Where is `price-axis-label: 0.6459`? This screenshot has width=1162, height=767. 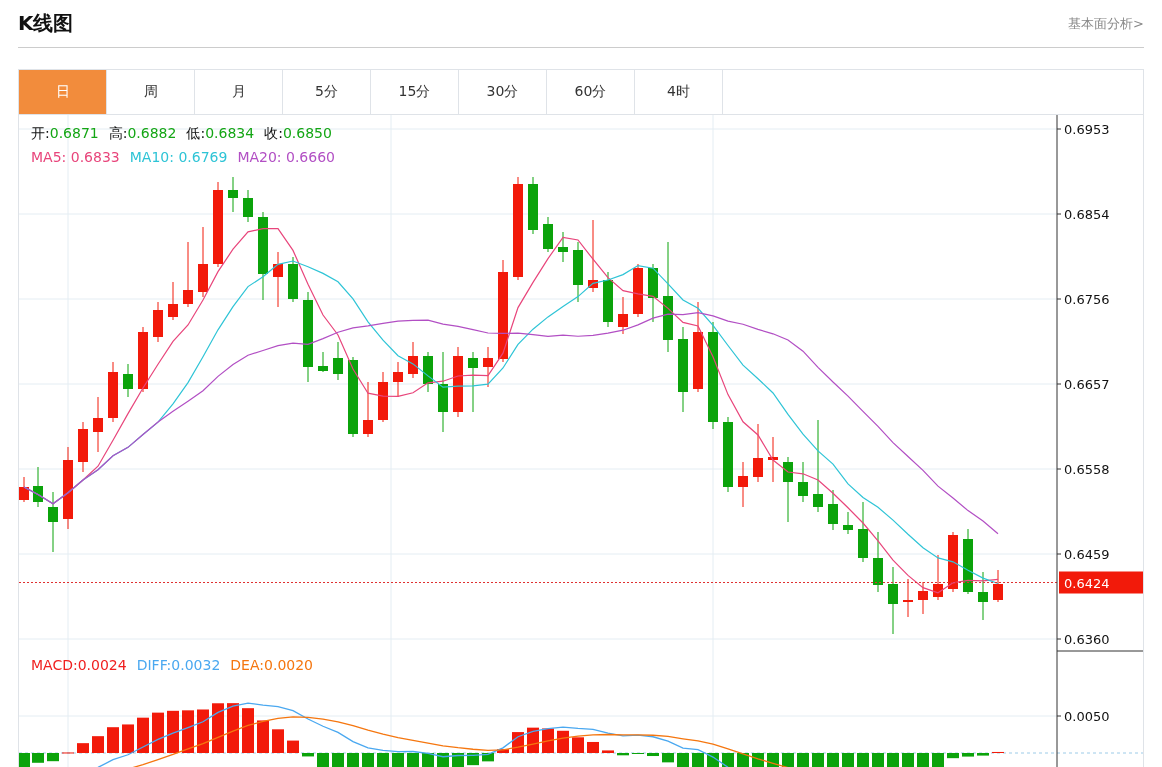 price-axis-label: 0.6459 is located at coordinates (1087, 554).